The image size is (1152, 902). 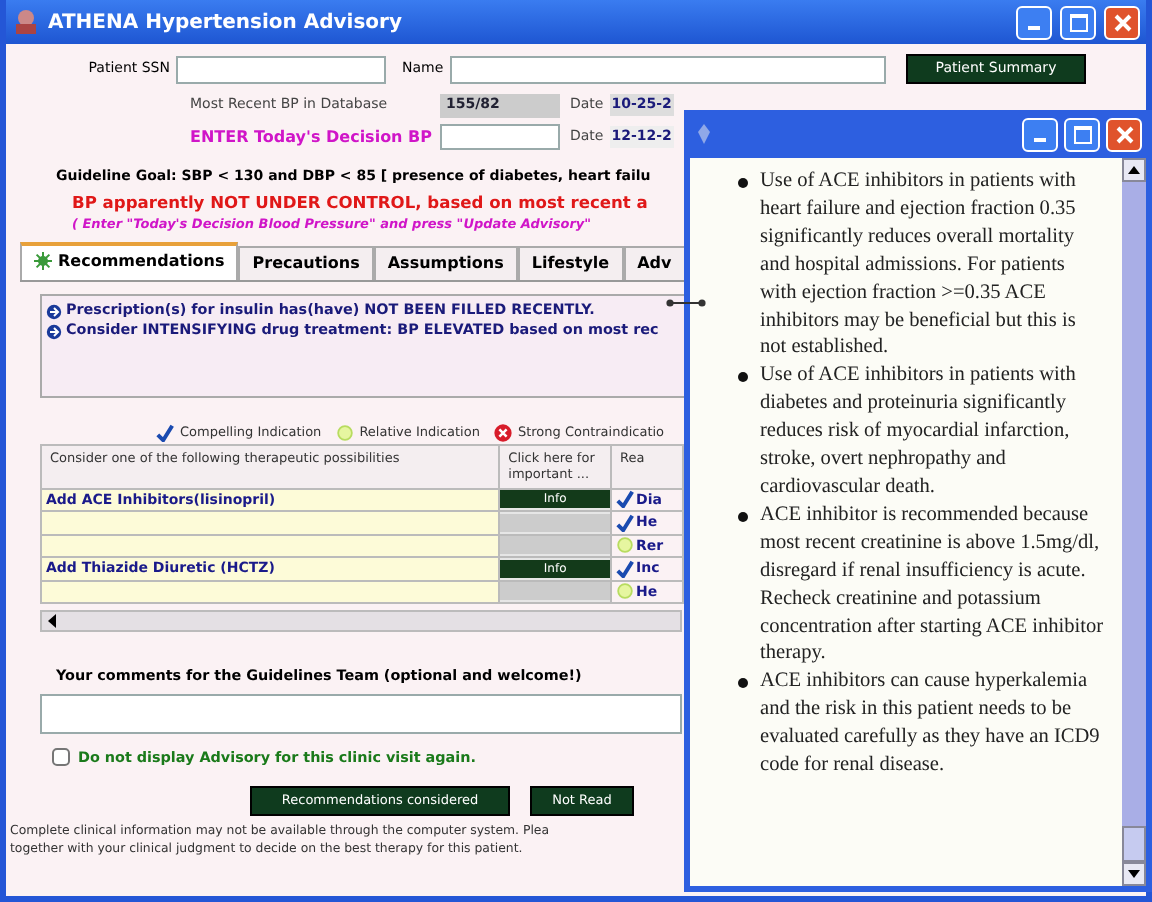 What do you see at coordinates (919, 265) in the screenshot?
I see `advice-text: Use of ACE inhibitors in patients with heart failure and ejection fraction 0.35 significantly reduces overall mortality and hospital admissions. For patients with ejection fraction >=0.35 ACE inhibitors may be beneficial but this is not established.` at bounding box center [919, 265].